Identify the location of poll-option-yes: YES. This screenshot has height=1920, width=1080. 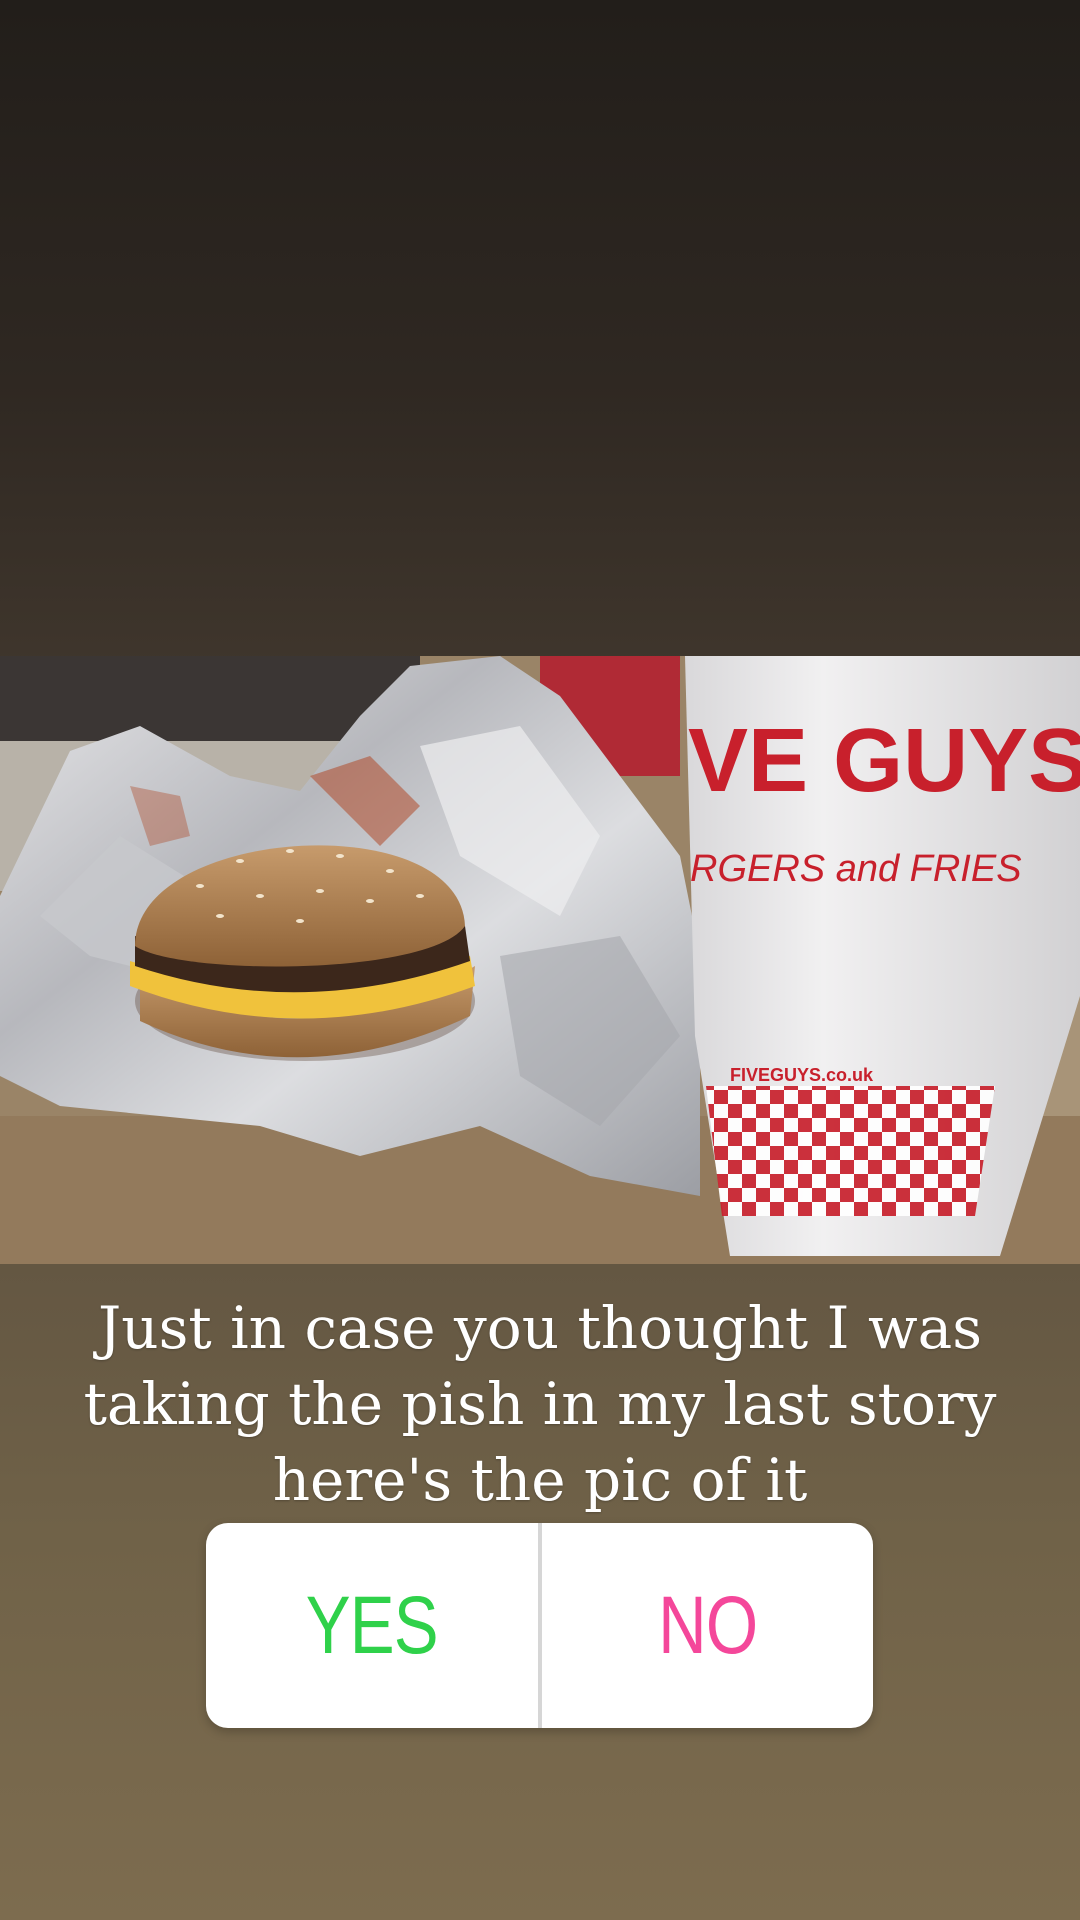
(372, 1625).